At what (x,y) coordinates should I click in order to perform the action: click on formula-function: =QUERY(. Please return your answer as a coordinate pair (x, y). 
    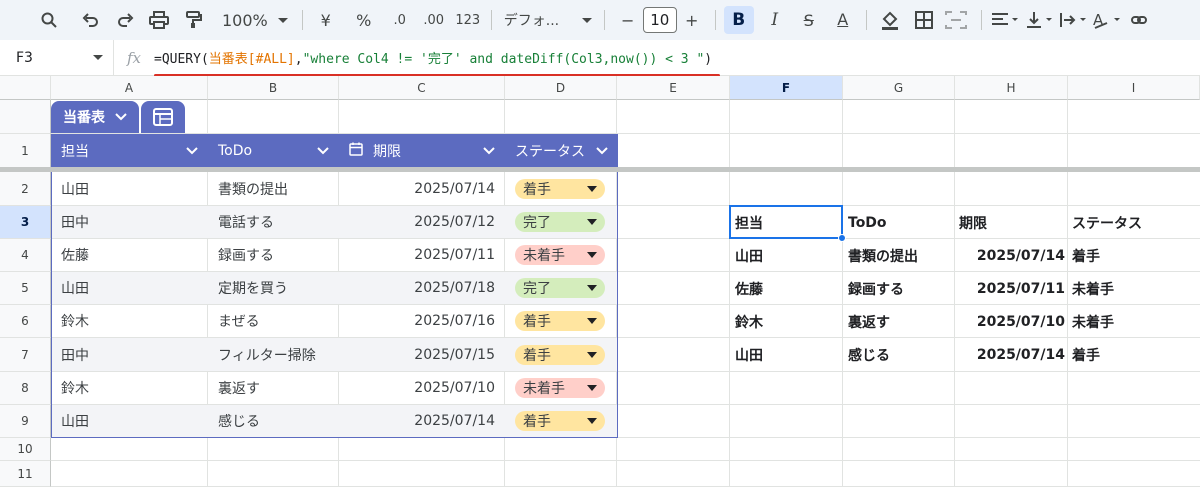
    Looking at the image, I should click on (181, 59).